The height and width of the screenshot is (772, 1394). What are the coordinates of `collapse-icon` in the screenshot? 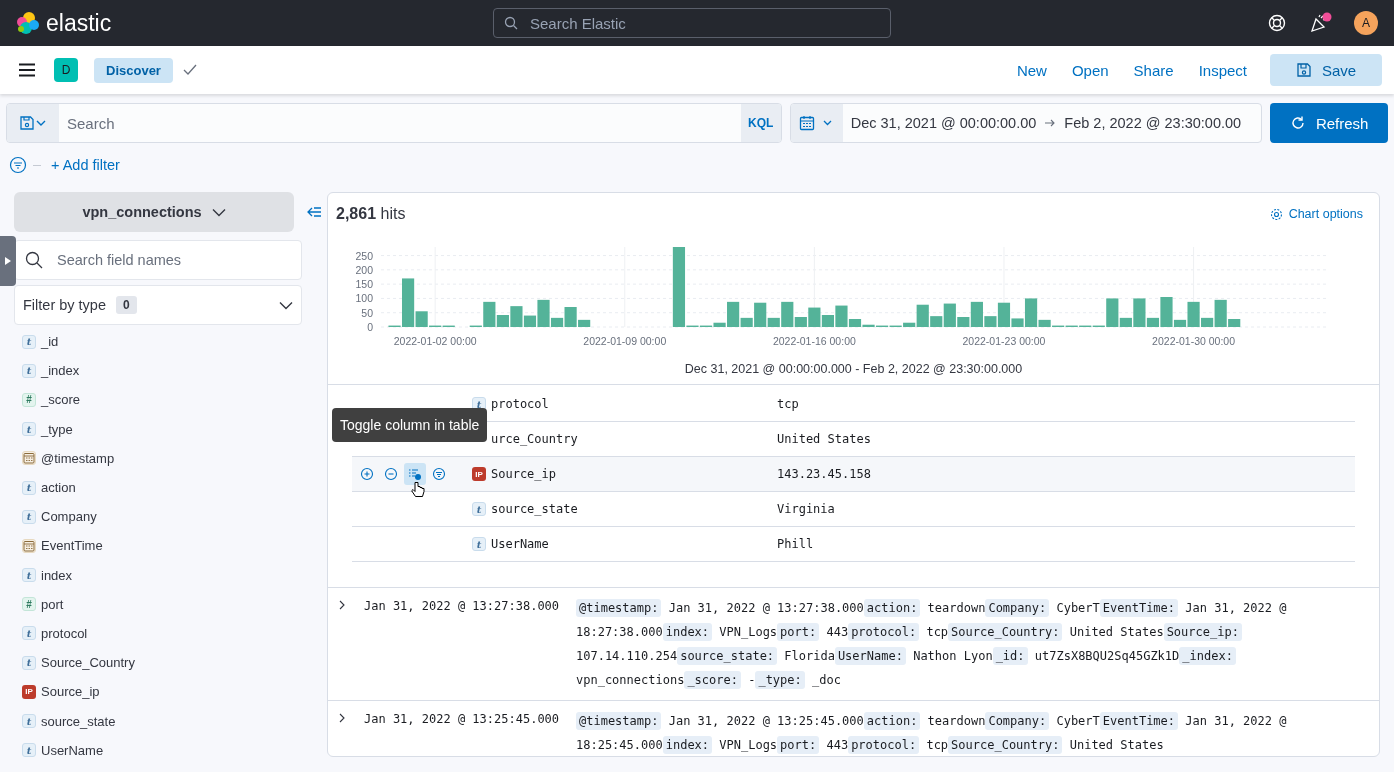 It's located at (314, 212).